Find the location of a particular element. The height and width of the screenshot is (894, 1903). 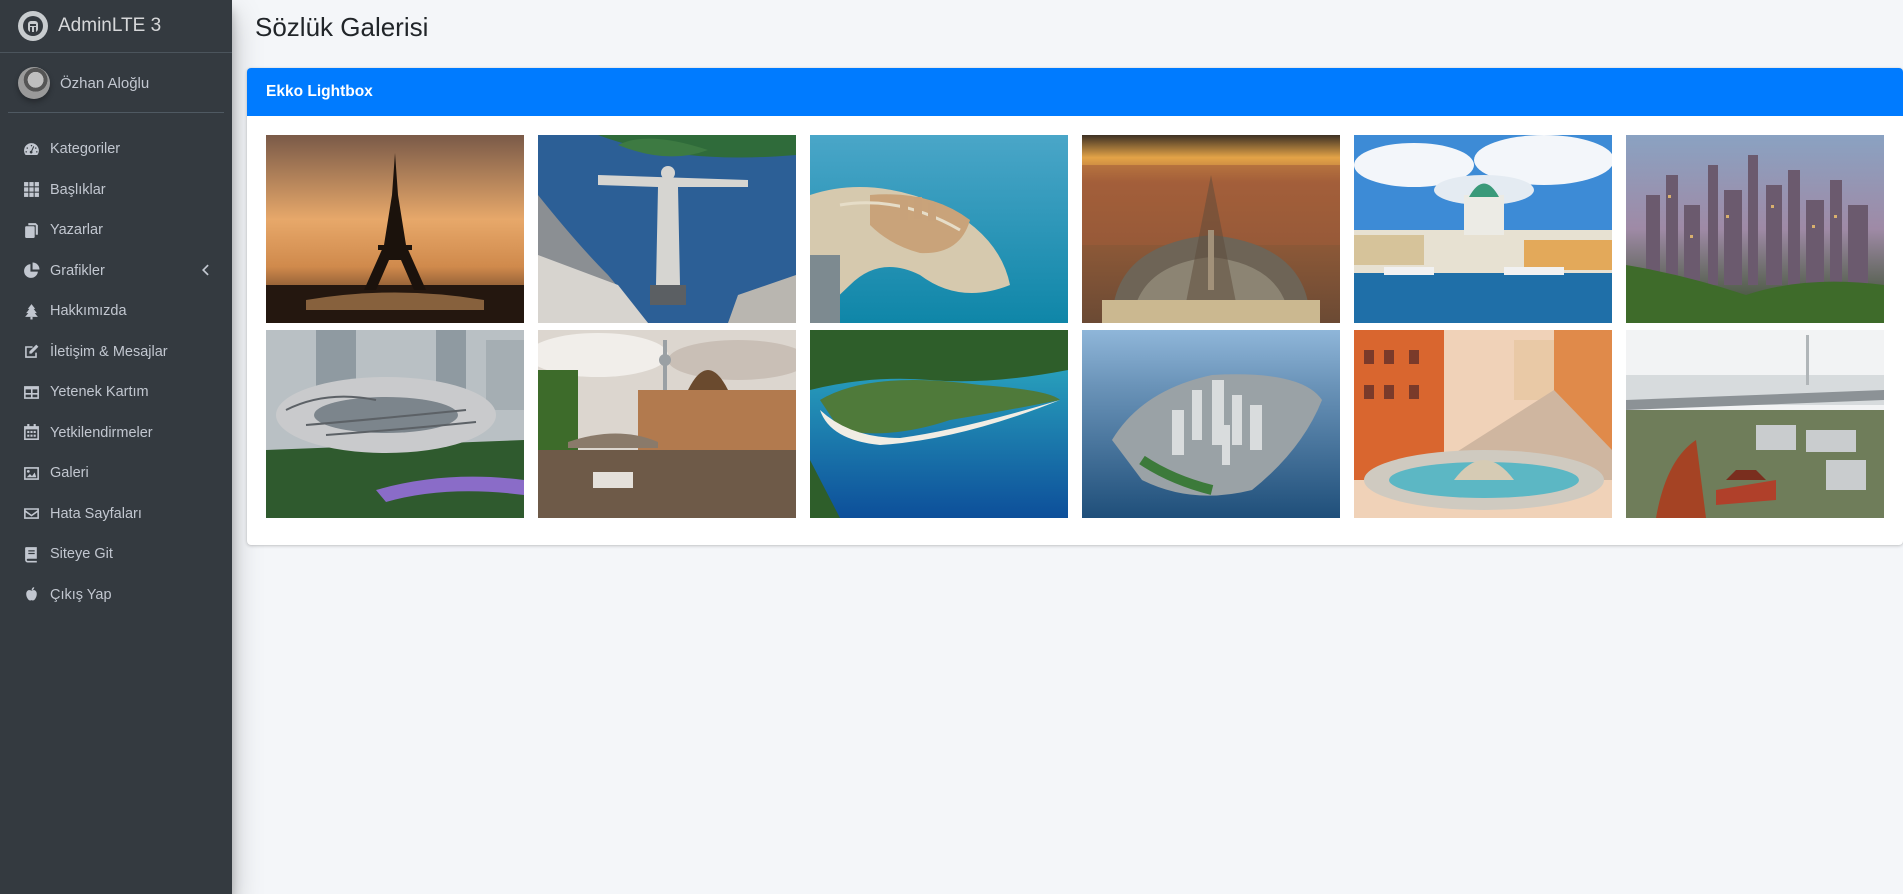

calendar-icon is located at coordinates (31, 433).